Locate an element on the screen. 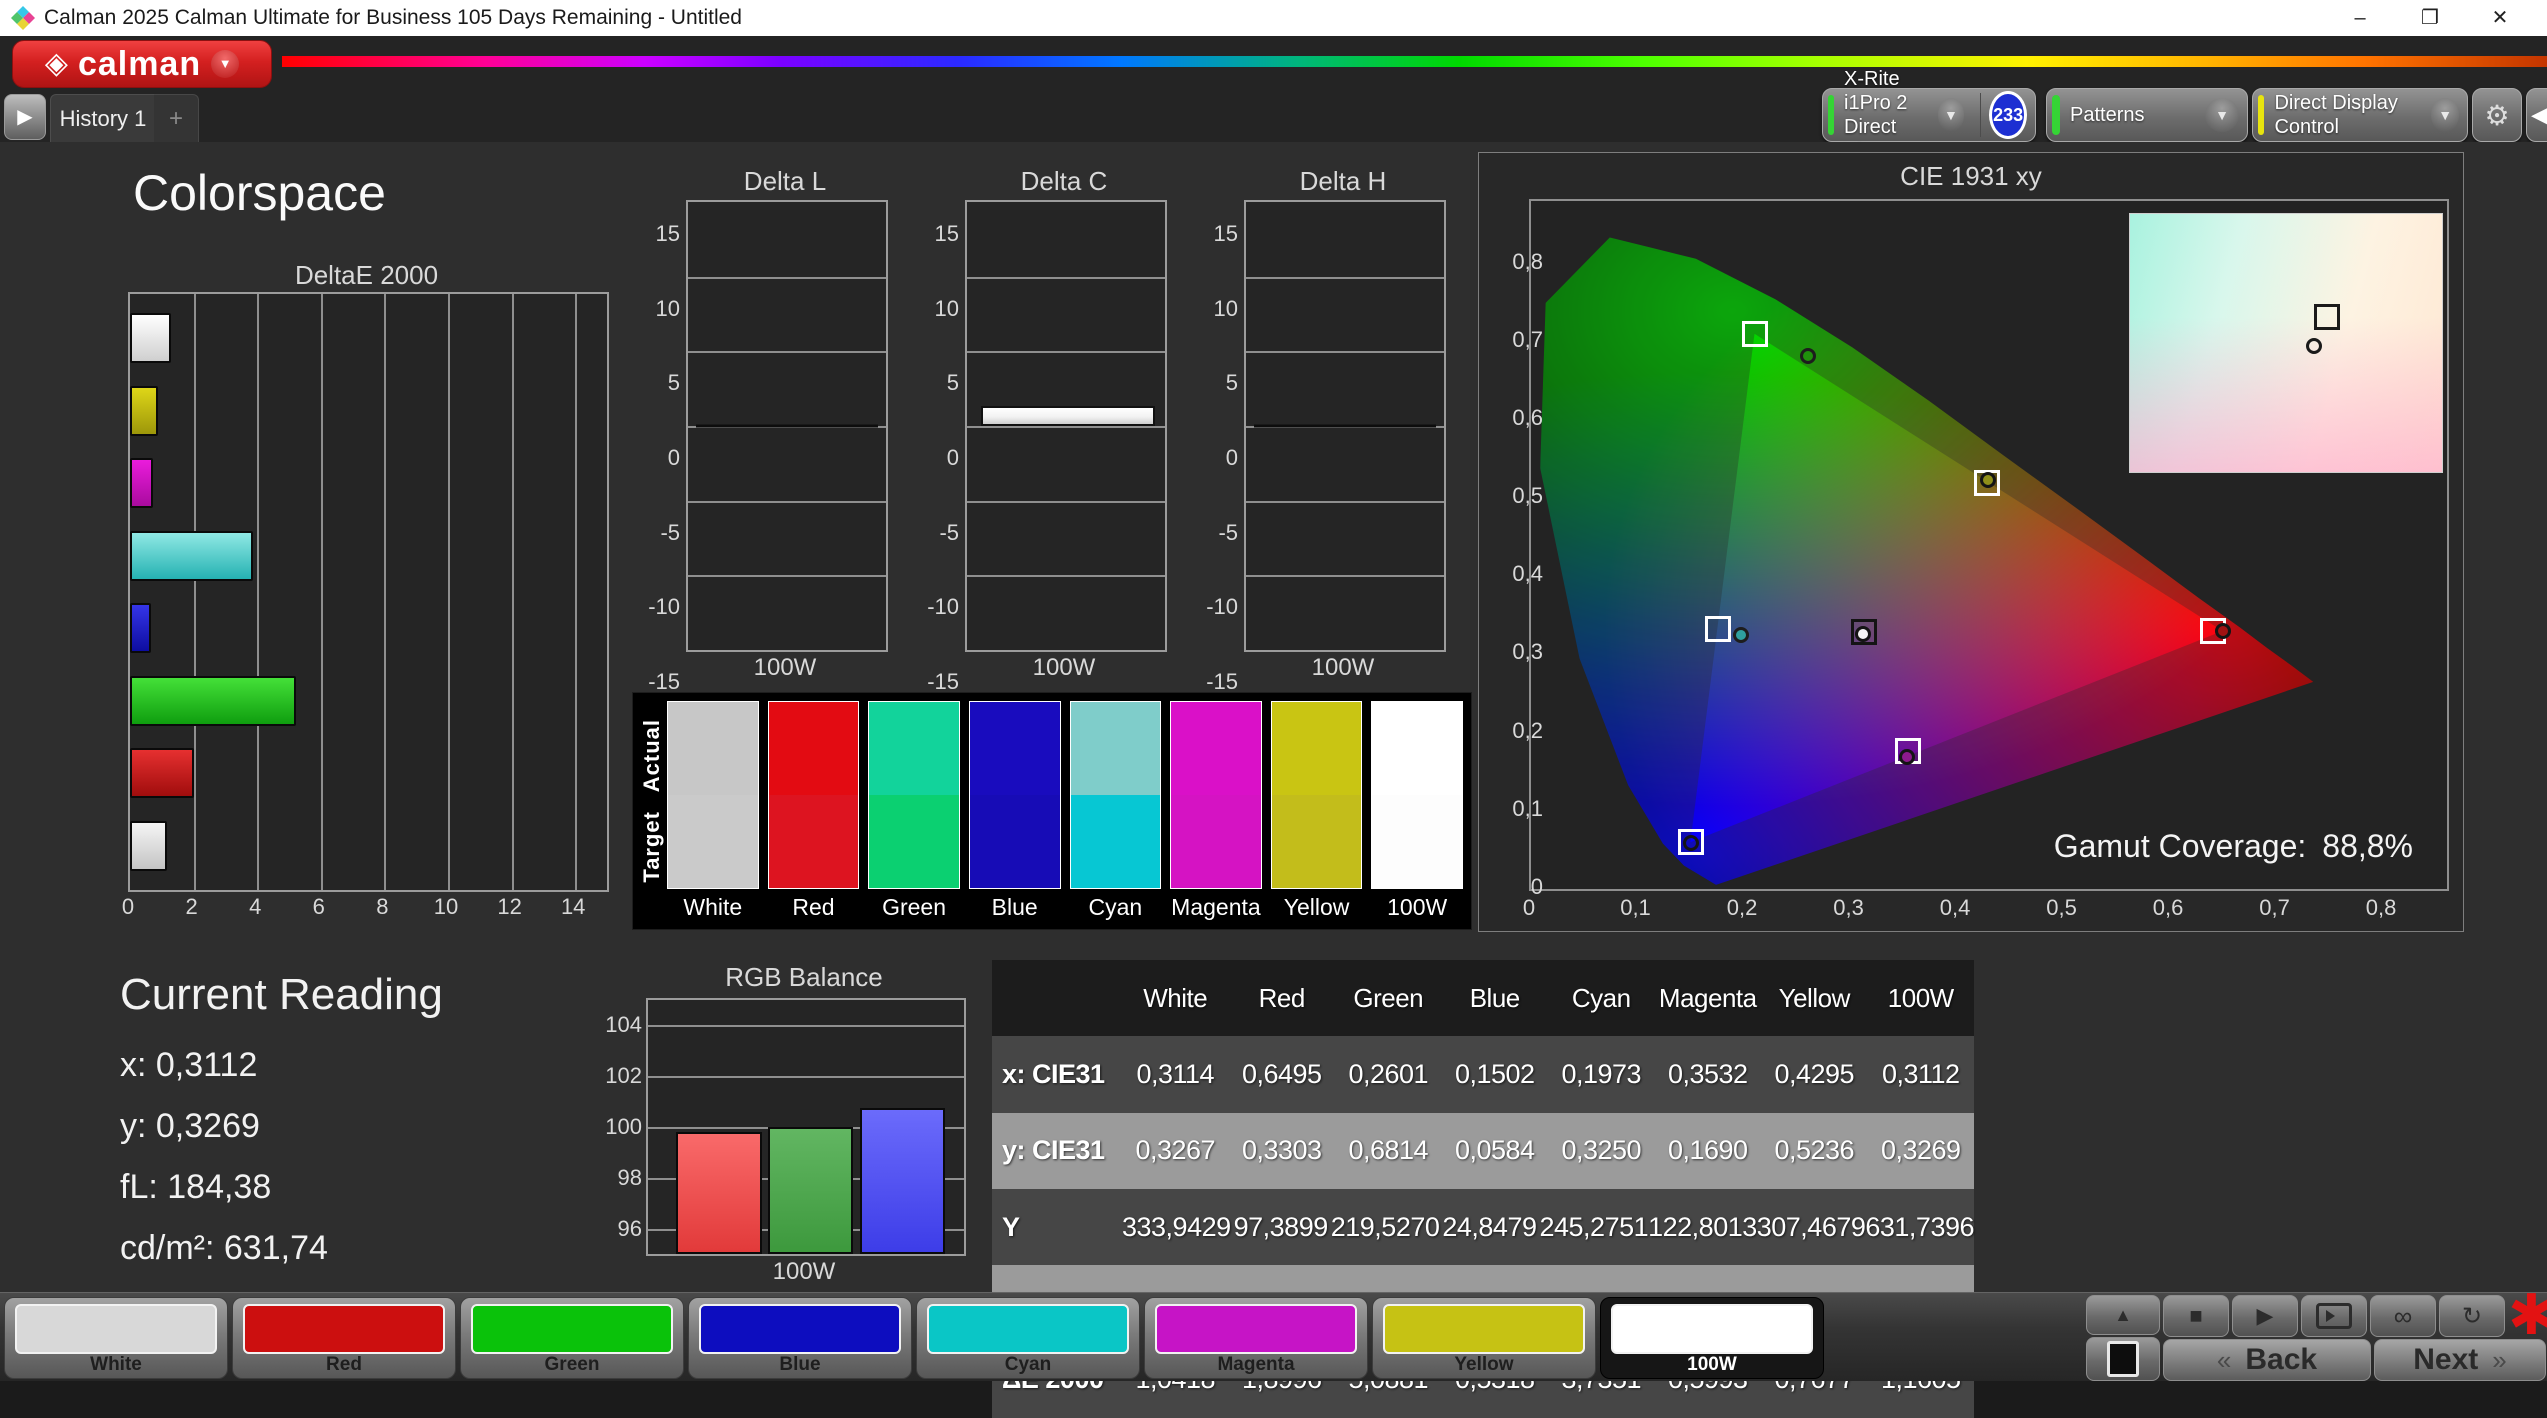  rgb-bars is located at coordinates (806, 1127).